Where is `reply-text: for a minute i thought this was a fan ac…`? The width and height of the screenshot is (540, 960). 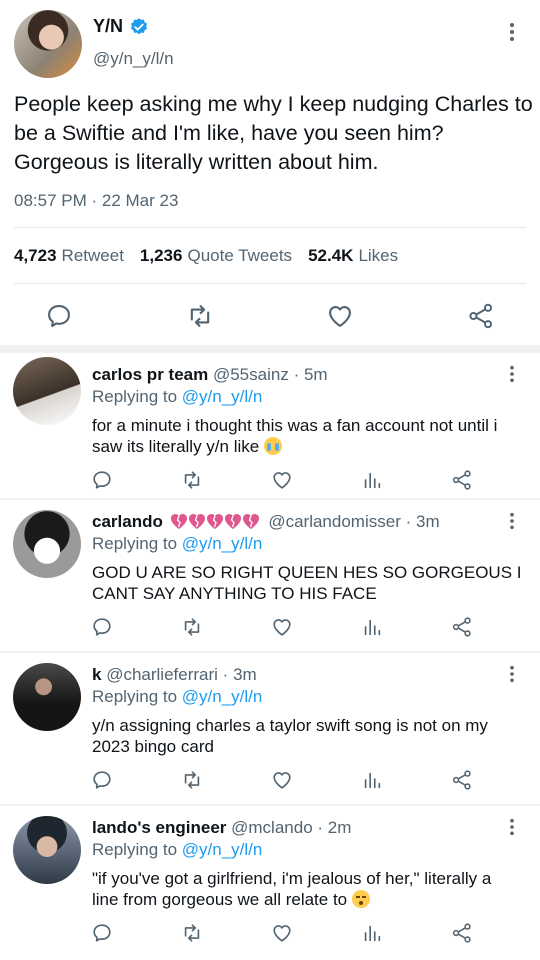
reply-text: for a minute i thought this was a fan ac… is located at coordinates (307, 436).